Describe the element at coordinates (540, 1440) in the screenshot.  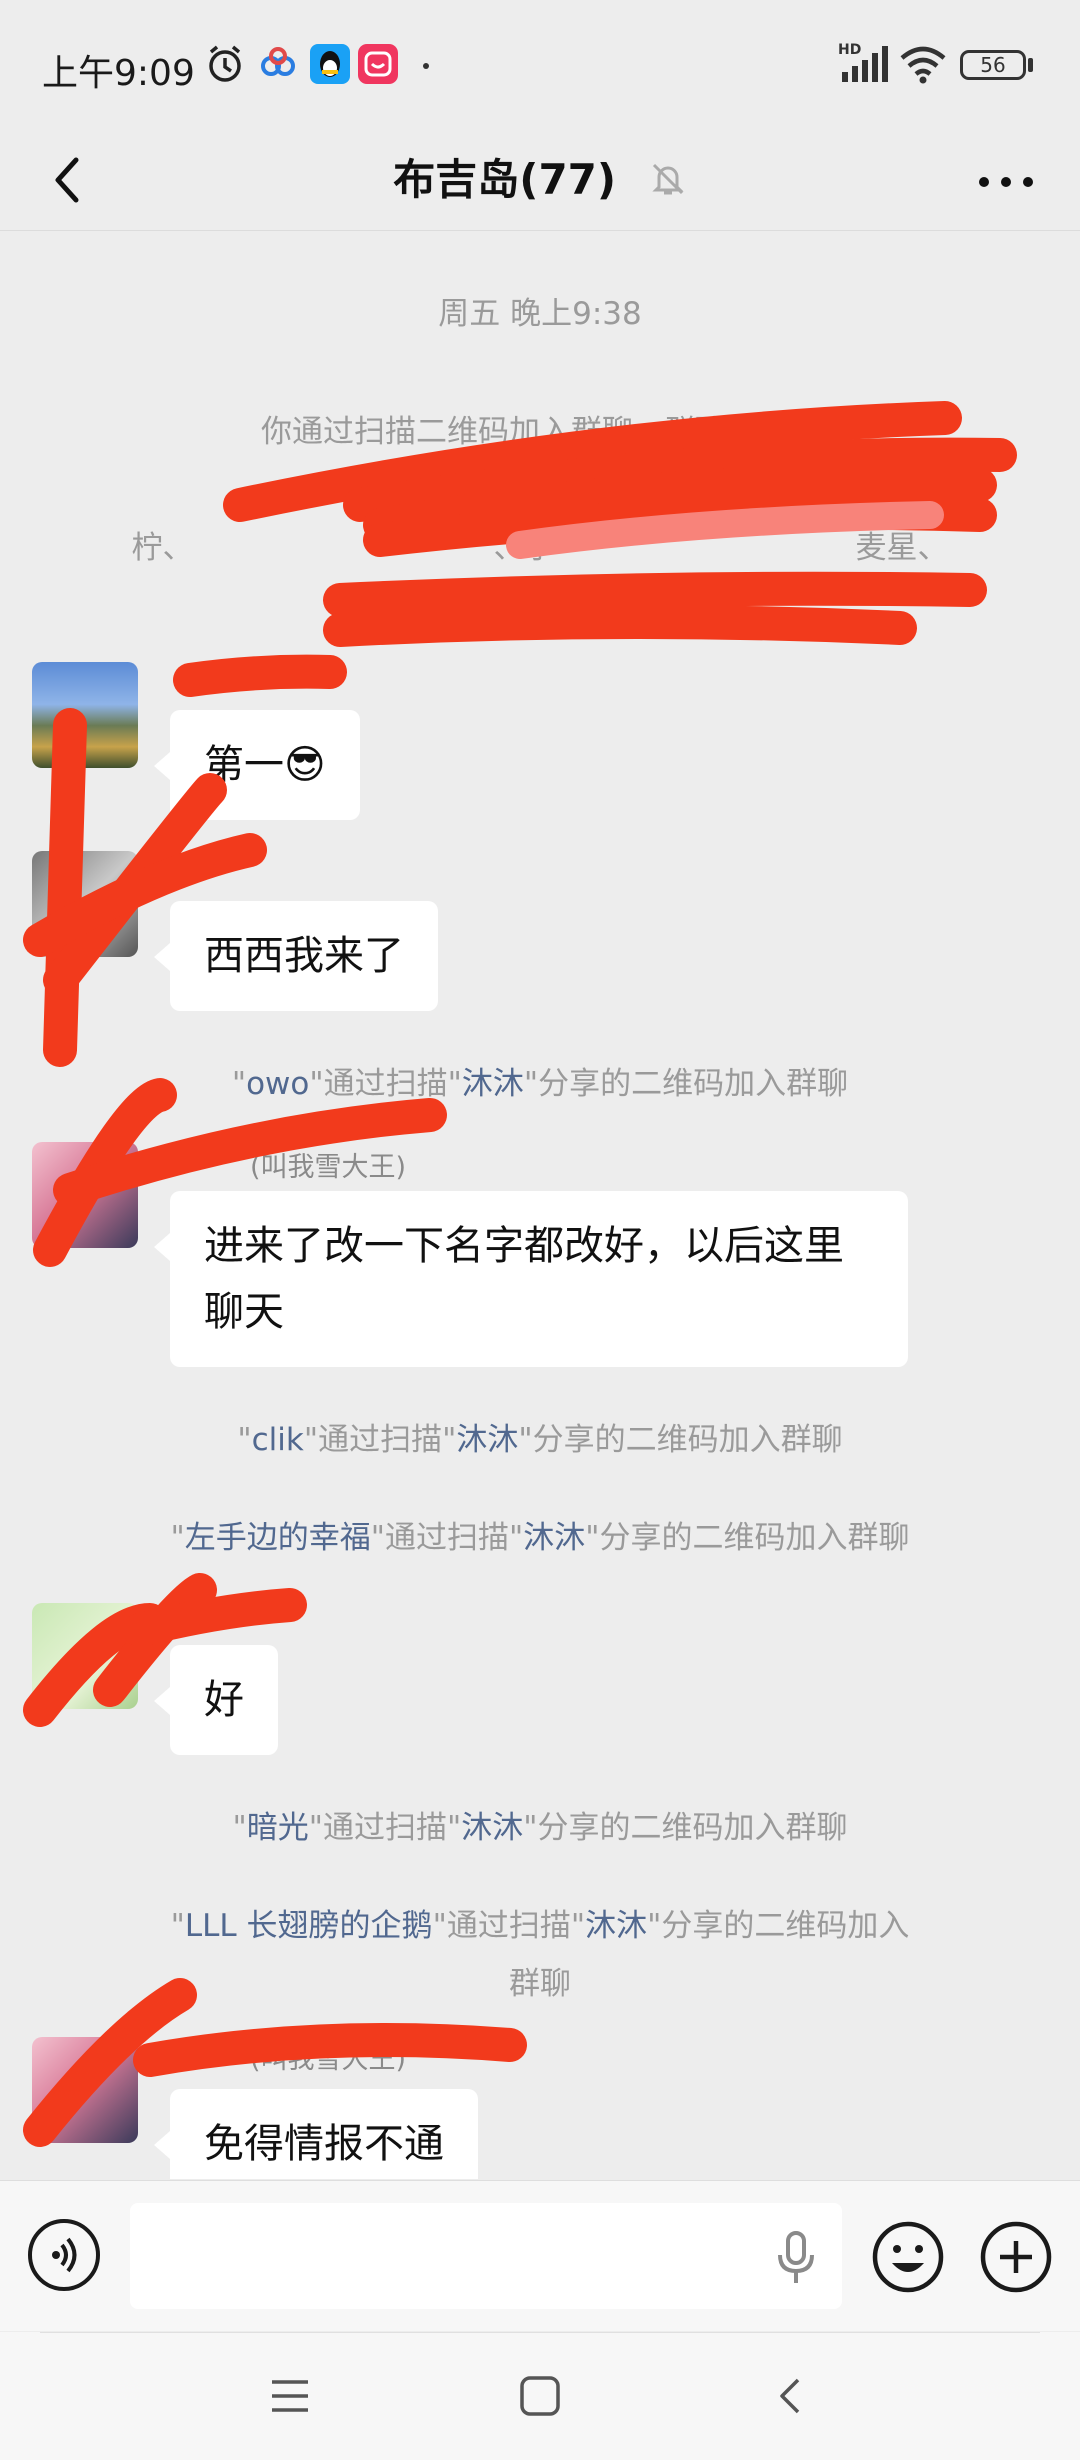
I see `system-join-message: "clik"通过扫描"沐沐"分享的二维码加入群聊` at that location.